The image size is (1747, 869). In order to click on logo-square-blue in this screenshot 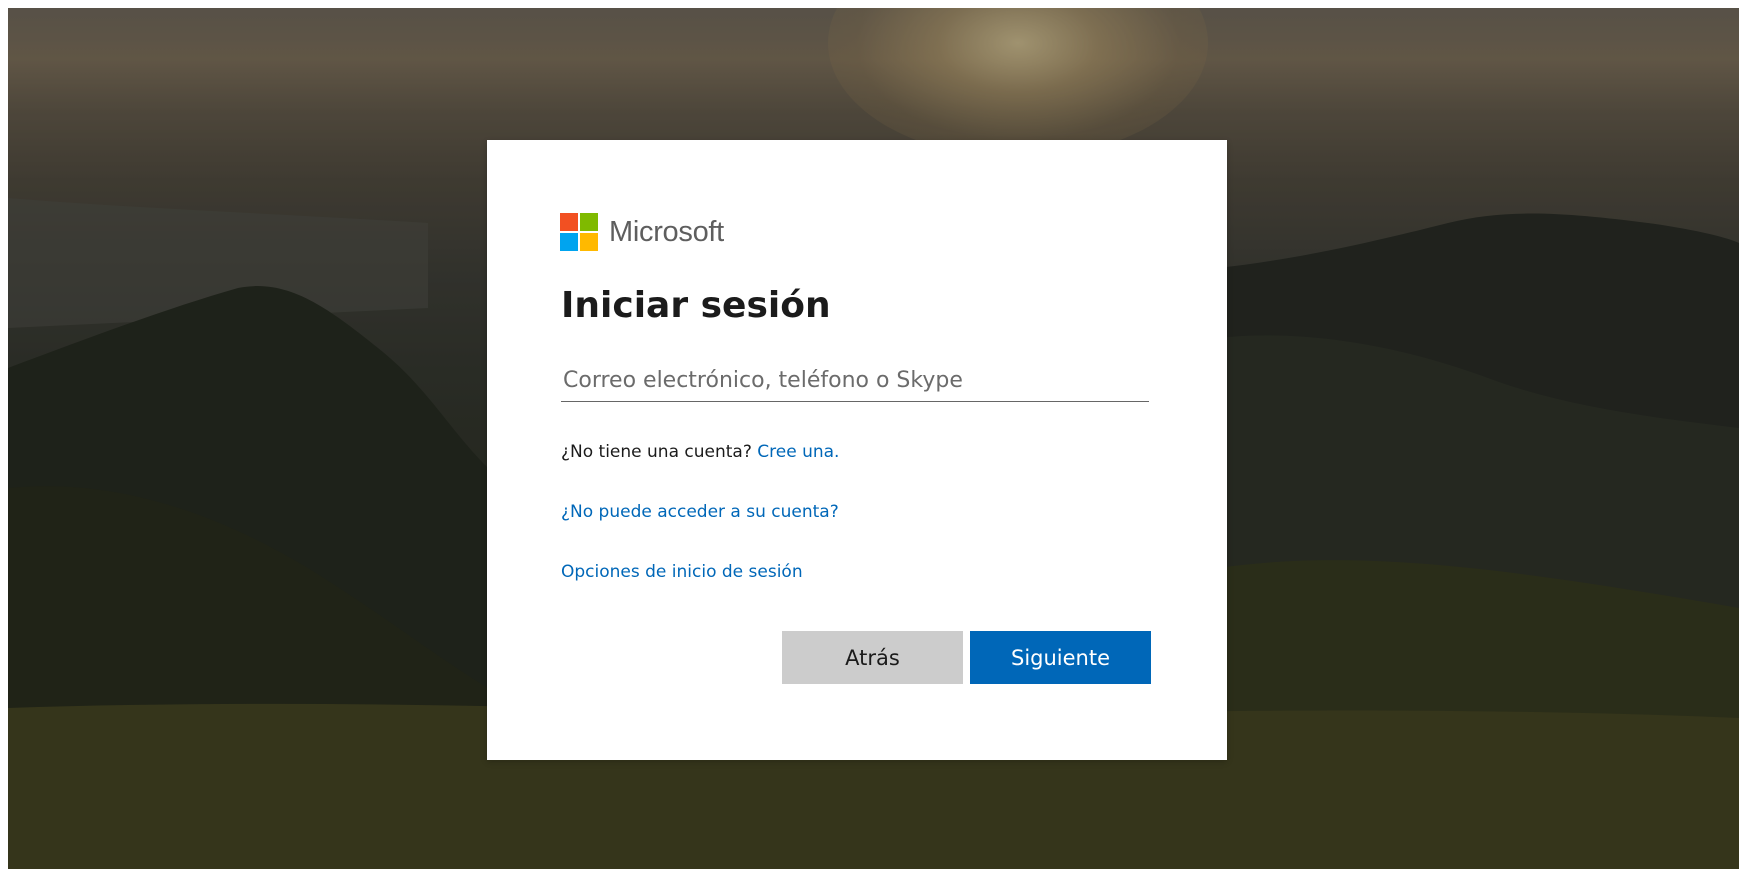, I will do `click(569, 242)`.